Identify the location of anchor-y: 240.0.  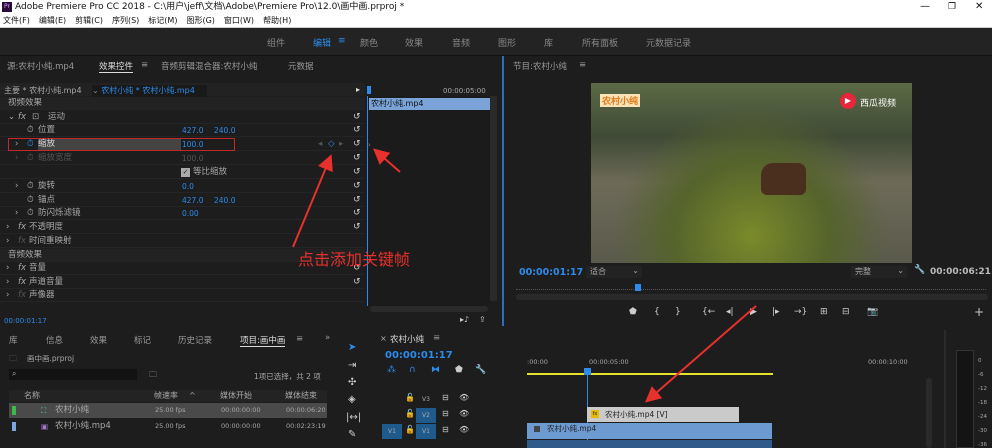
(224, 200).